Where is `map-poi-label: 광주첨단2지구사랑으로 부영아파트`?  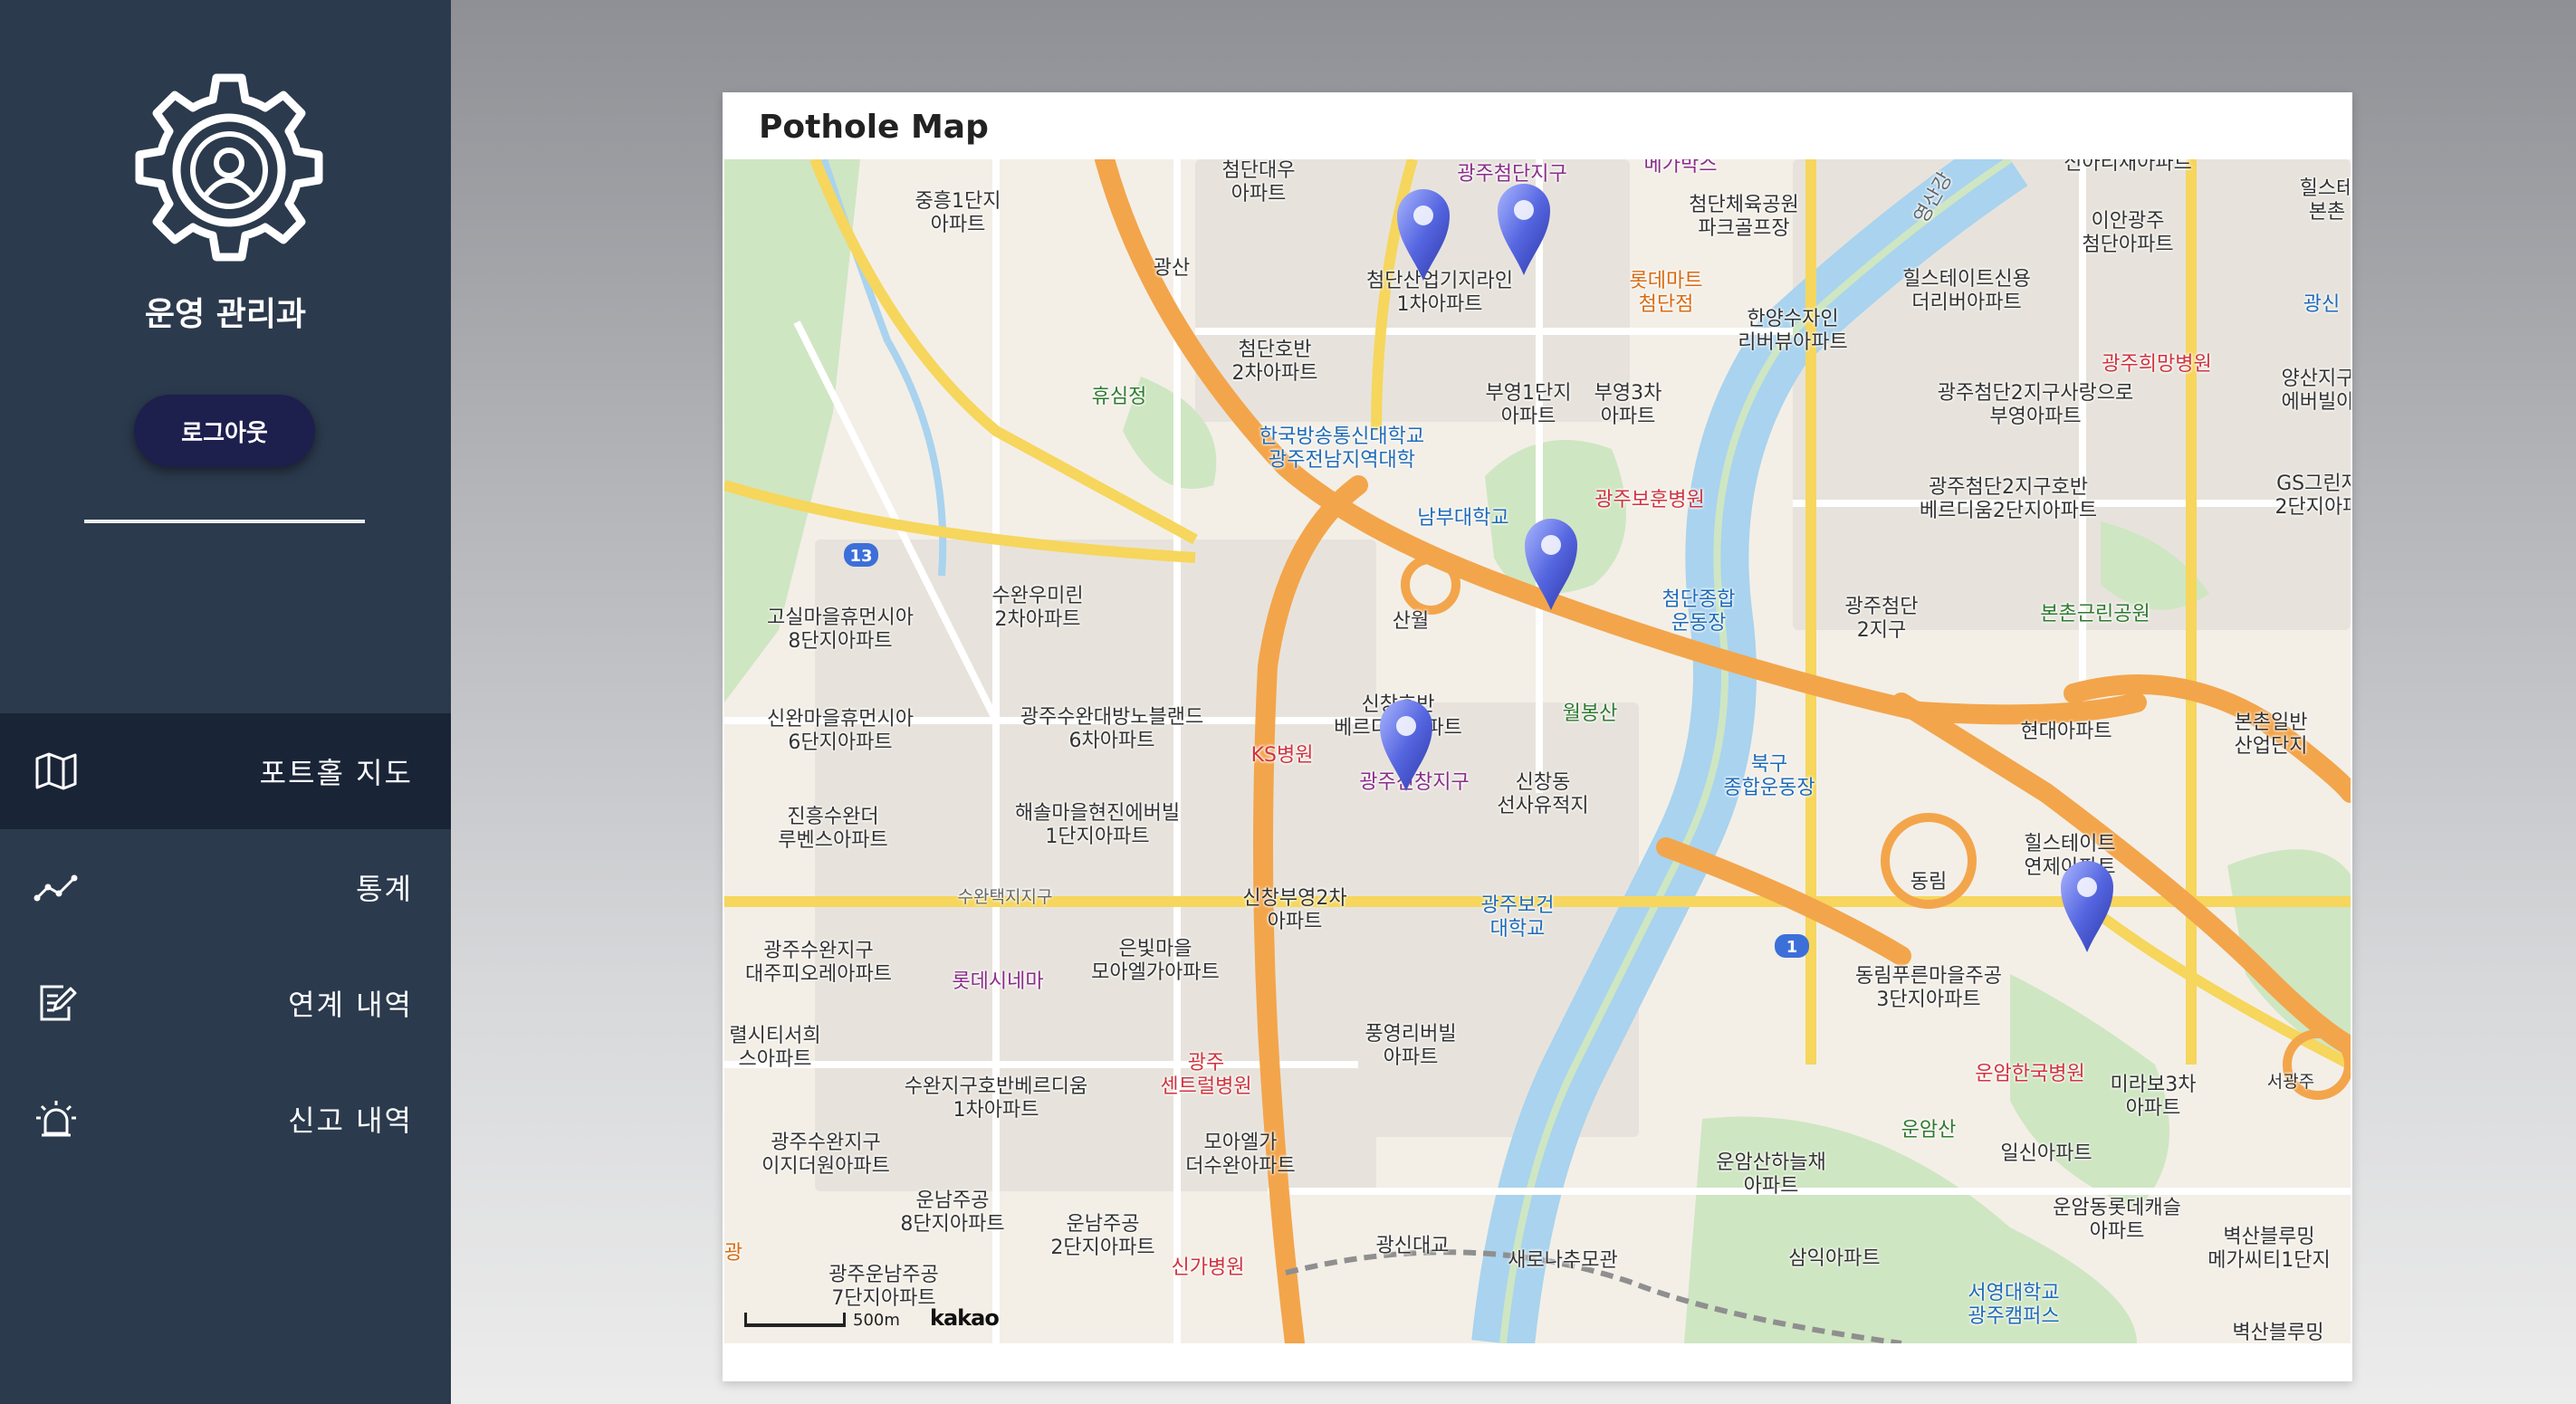
map-poi-label: 광주첨단2지구사랑으로 부영아파트 is located at coordinates (2035, 405).